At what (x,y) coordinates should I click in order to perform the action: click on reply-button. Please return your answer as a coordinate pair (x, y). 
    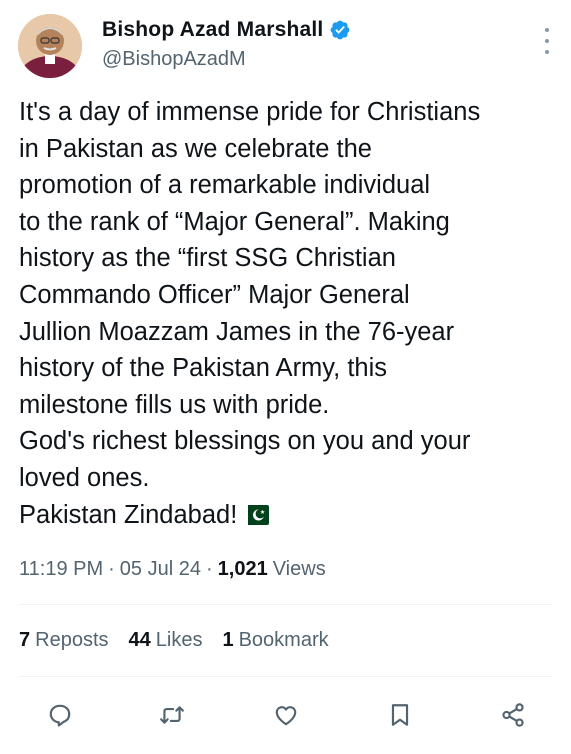
    Looking at the image, I should click on (60, 715).